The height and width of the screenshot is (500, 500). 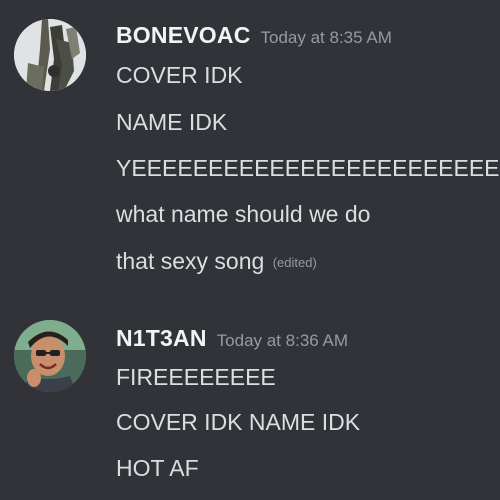 I want to click on message-text: what name should we do, so click(x=243, y=214).